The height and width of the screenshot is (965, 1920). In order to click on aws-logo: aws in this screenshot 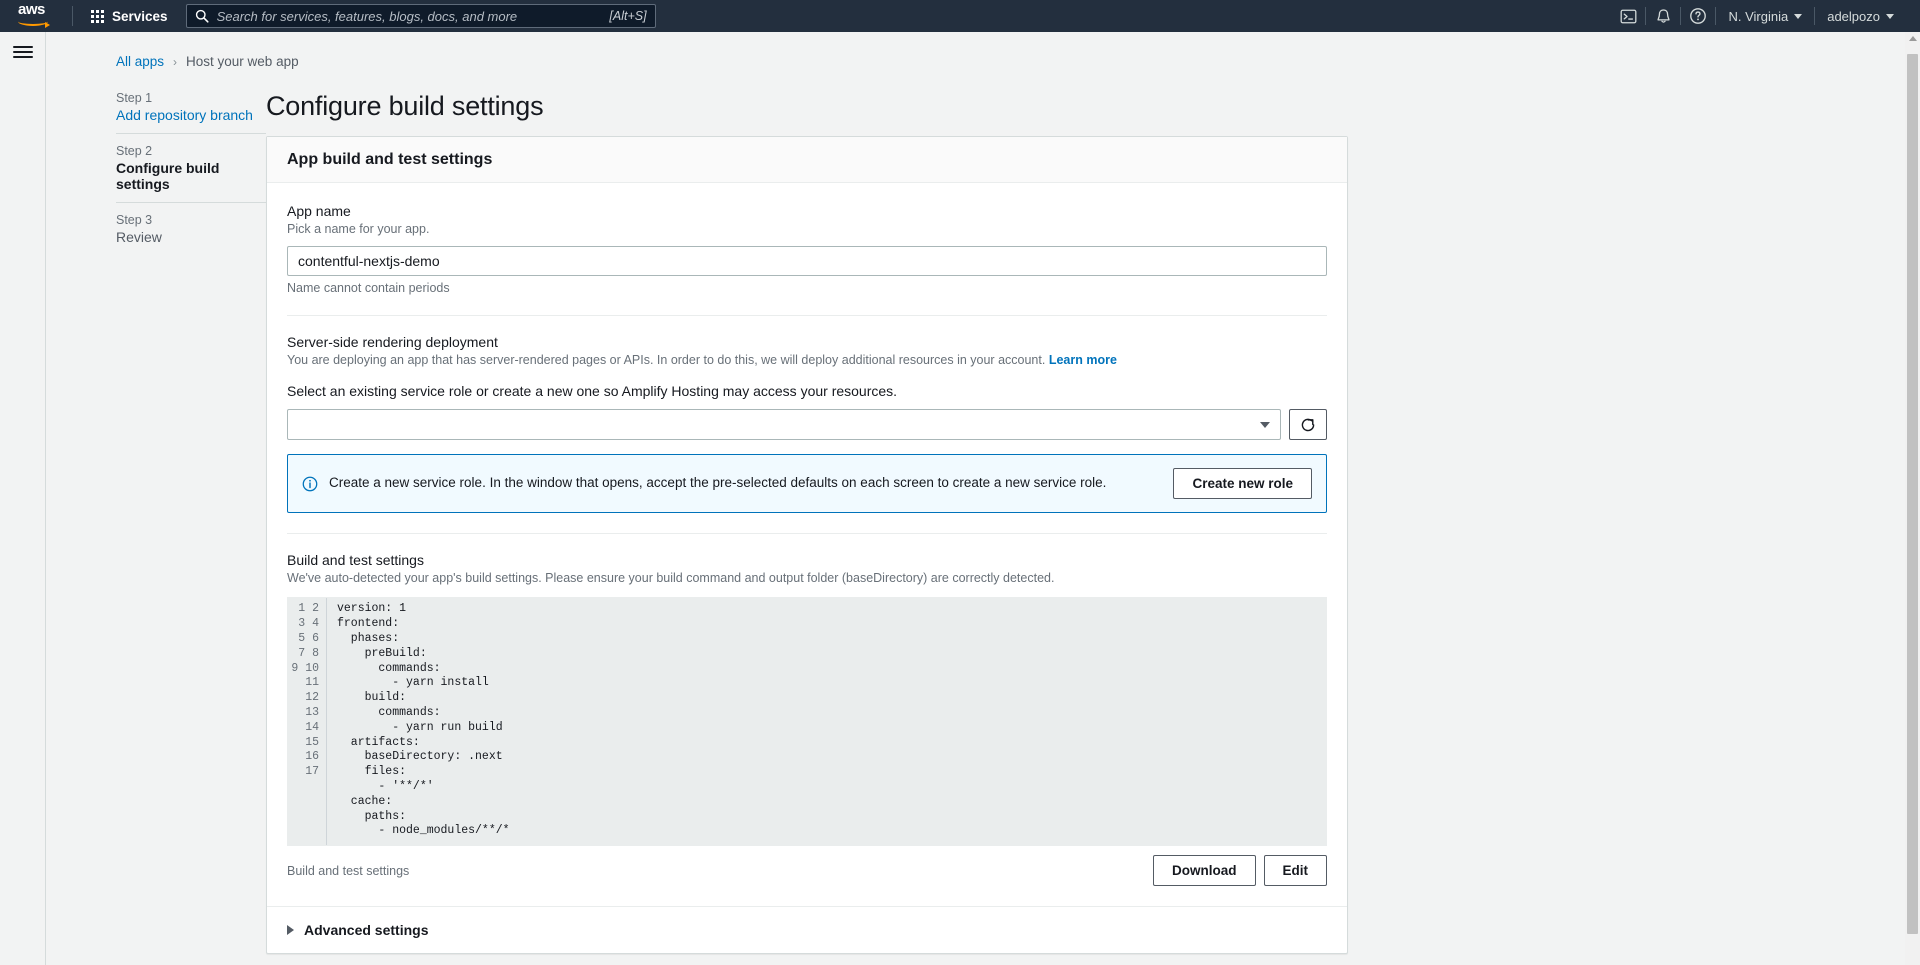, I will do `click(35, 15)`.